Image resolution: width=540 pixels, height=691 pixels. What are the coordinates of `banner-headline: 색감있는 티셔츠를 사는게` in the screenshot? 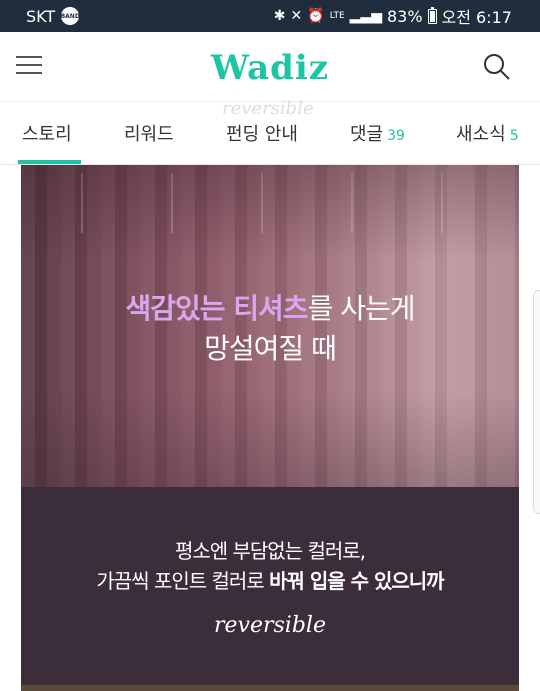 It's located at (270, 307).